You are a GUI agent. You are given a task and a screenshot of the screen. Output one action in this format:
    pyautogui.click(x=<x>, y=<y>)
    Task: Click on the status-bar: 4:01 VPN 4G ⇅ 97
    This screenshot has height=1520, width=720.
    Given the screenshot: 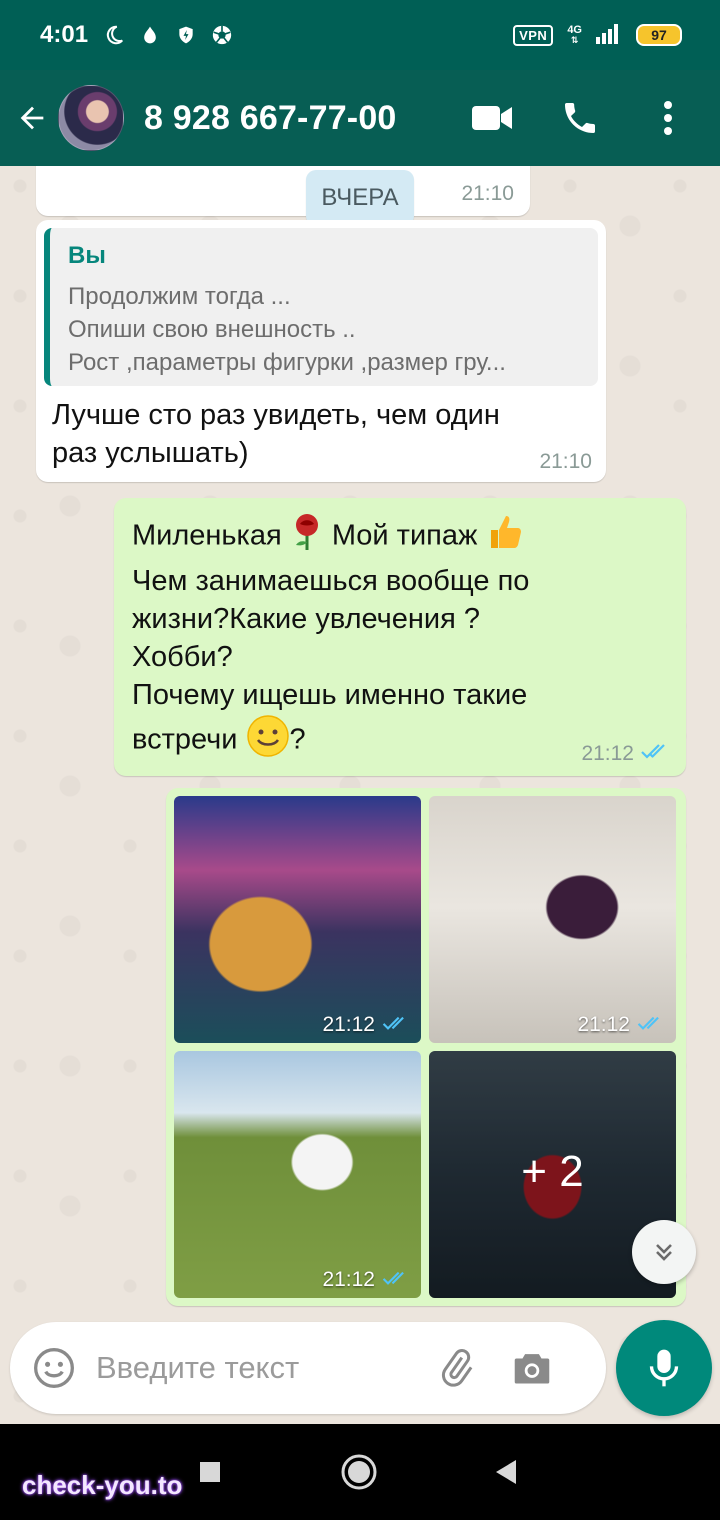 What is the action you would take?
    pyautogui.click(x=360, y=35)
    